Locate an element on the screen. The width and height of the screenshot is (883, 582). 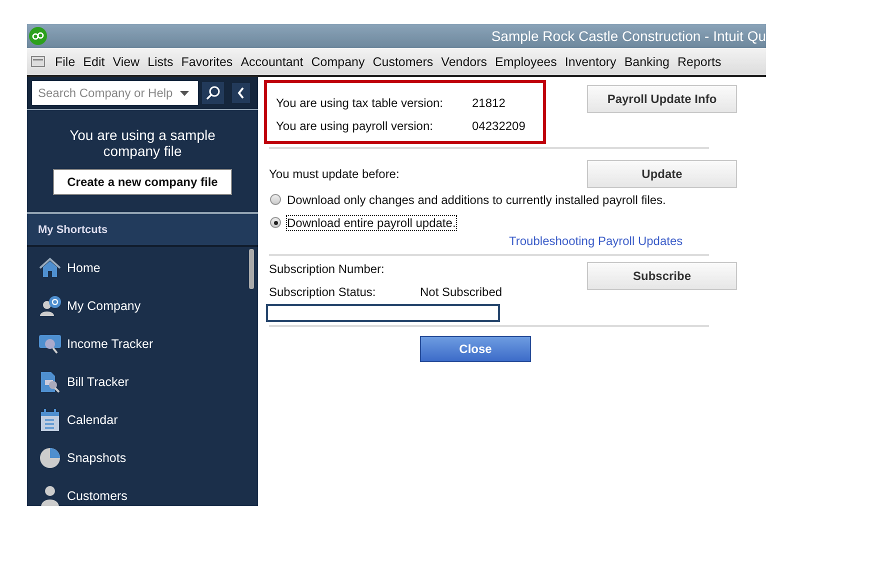
subscription-status-label: Subscription Status: is located at coordinates (323, 292).